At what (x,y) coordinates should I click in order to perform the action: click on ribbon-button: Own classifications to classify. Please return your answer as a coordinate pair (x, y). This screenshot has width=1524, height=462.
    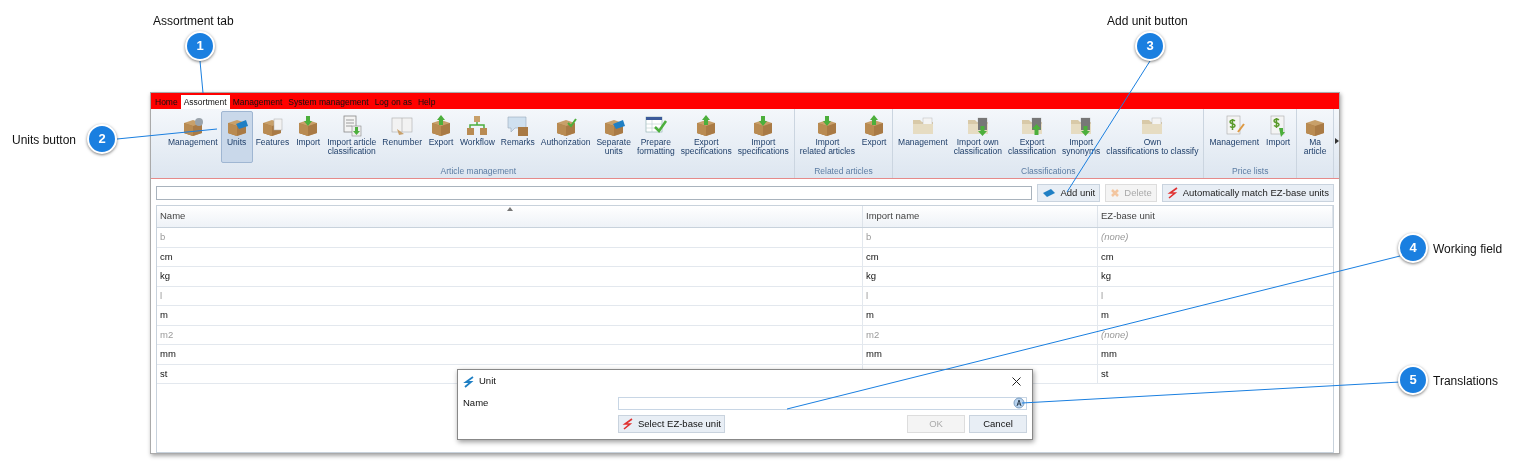
    Looking at the image, I should click on (1152, 137).